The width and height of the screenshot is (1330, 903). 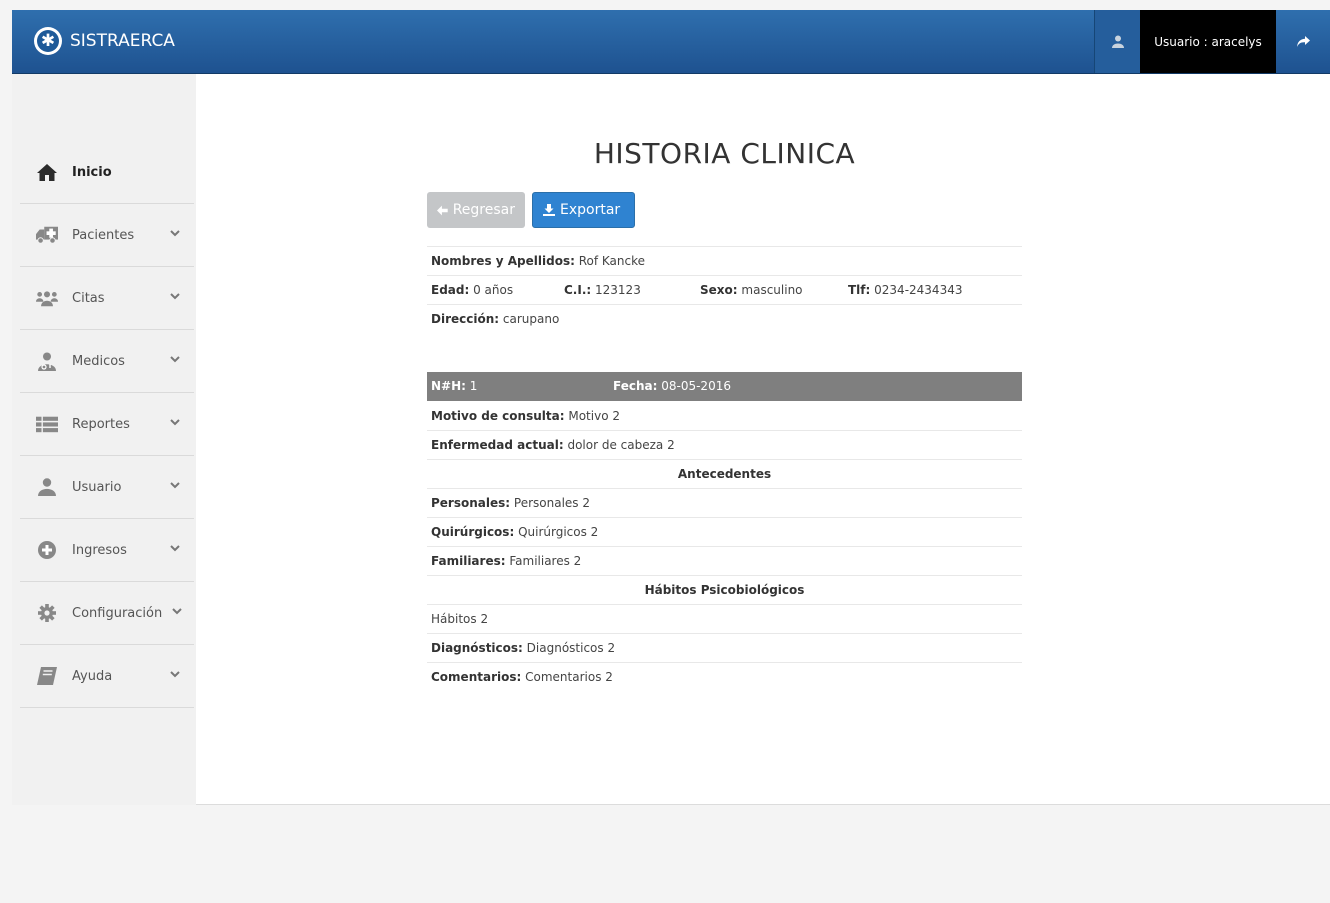 What do you see at coordinates (724, 415) in the screenshot?
I see `motivo-row: Motivo de consulta: Motivo 2` at bounding box center [724, 415].